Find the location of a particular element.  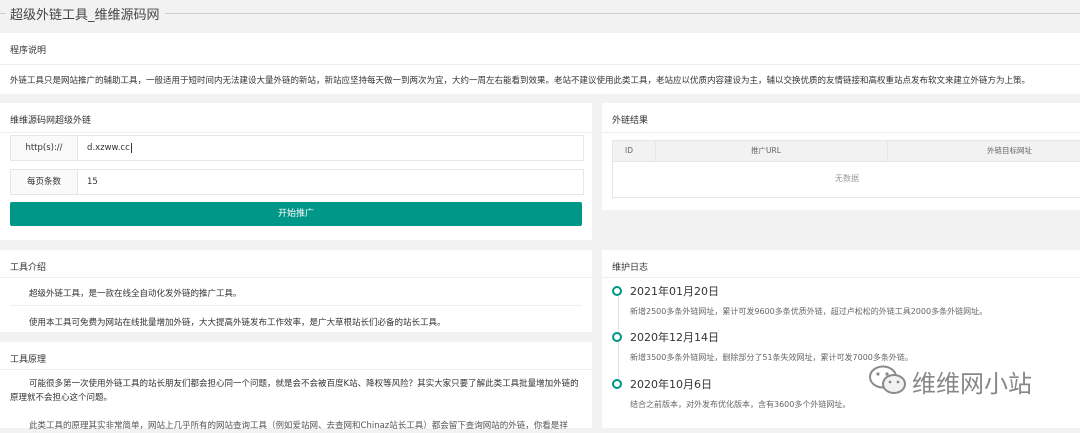

text-caret is located at coordinates (131, 147).